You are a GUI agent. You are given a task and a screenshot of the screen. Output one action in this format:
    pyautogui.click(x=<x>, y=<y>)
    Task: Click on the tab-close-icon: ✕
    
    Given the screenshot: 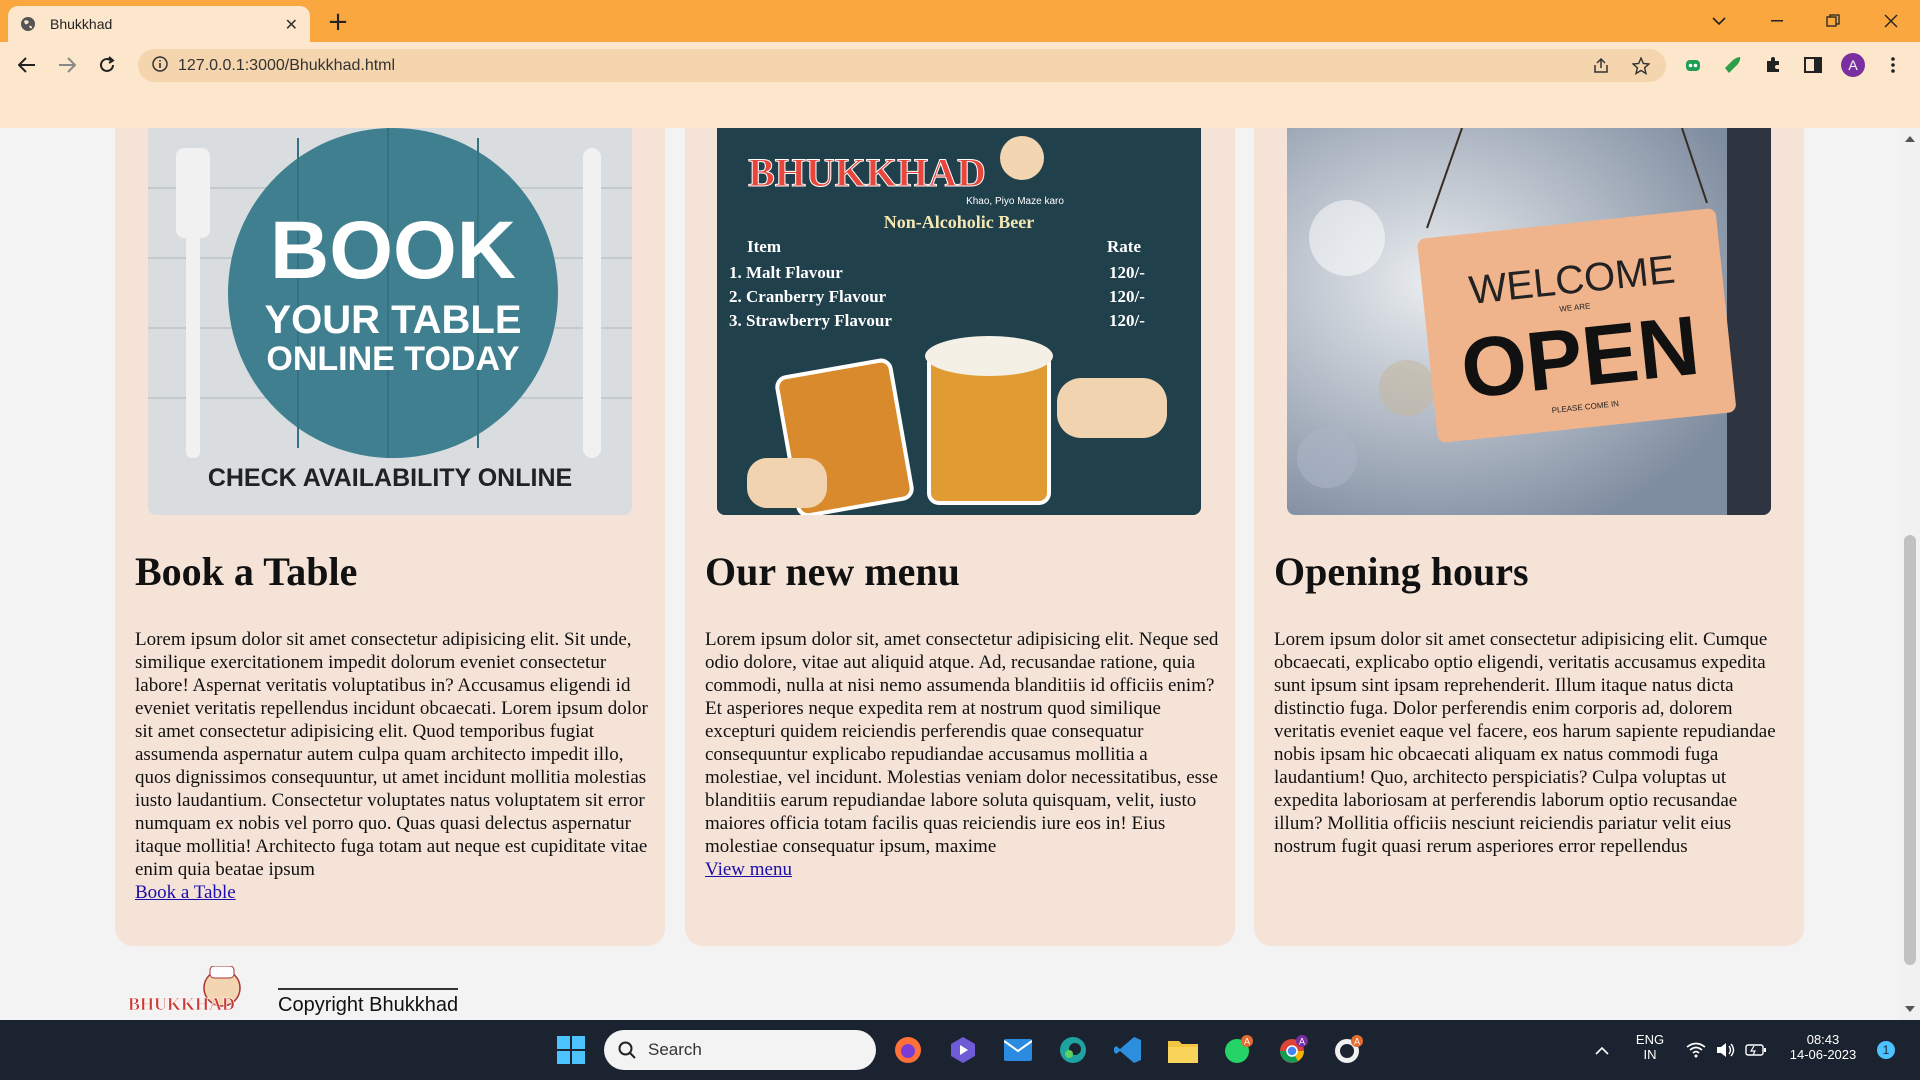 What is the action you would take?
    pyautogui.click(x=291, y=24)
    